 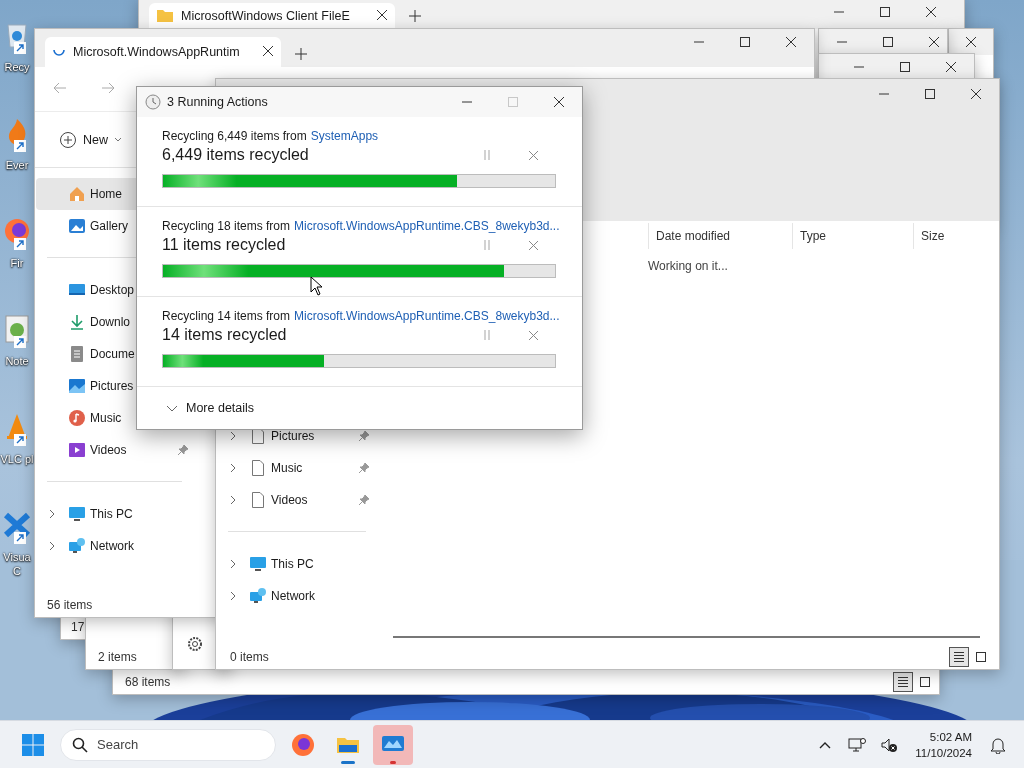 What do you see at coordinates (90, 139) in the screenshot?
I see `new-button: New` at bounding box center [90, 139].